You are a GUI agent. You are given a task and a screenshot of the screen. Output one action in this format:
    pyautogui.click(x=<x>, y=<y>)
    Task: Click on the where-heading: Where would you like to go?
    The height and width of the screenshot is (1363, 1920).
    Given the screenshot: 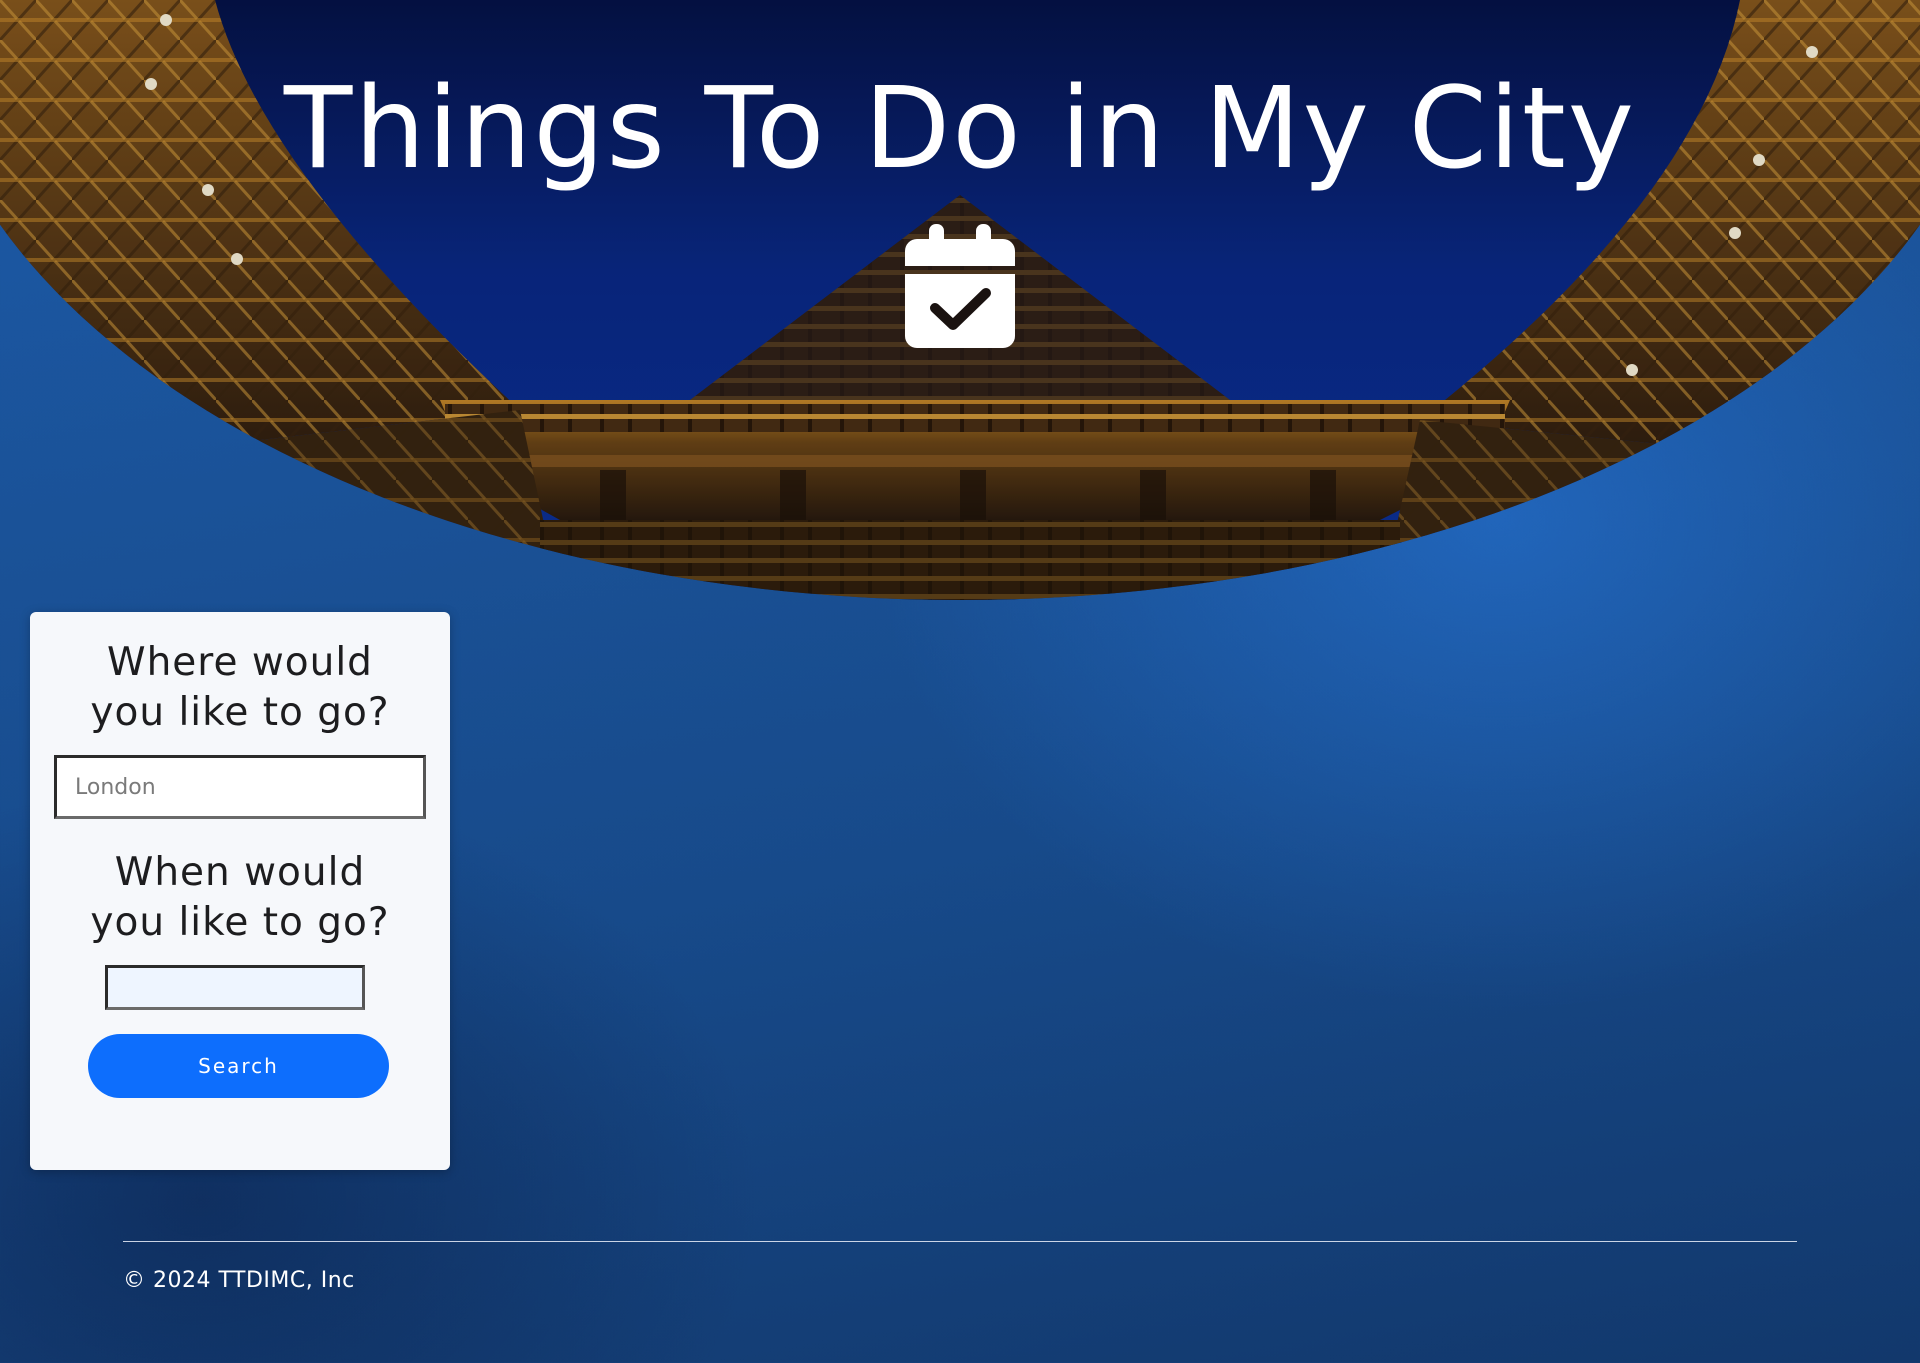 What is the action you would take?
    pyautogui.click(x=240, y=687)
    